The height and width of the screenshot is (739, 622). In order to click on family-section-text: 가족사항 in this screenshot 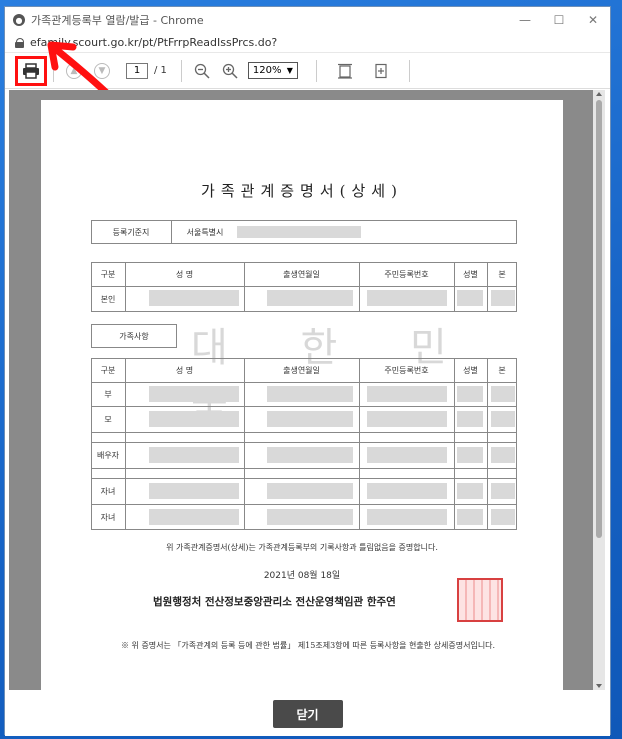, I will do `click(134, 336)`.